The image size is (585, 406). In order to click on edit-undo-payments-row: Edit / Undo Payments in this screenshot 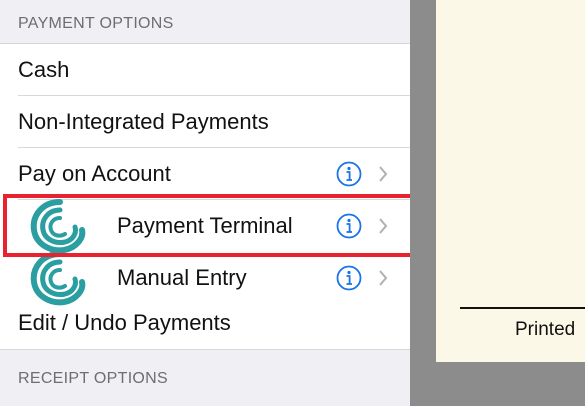, I will do `click(205, 323)`.